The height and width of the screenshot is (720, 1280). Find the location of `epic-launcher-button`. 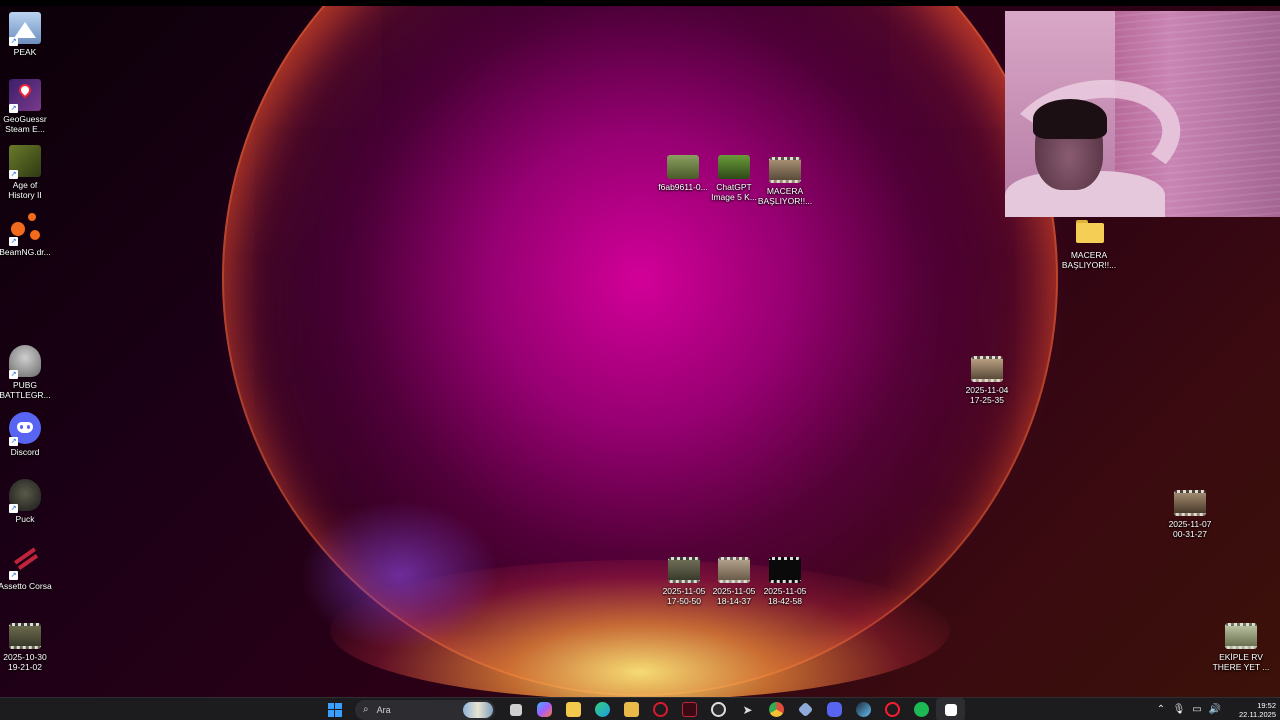

epic-launcher-button is located at coordinates (805, 709).